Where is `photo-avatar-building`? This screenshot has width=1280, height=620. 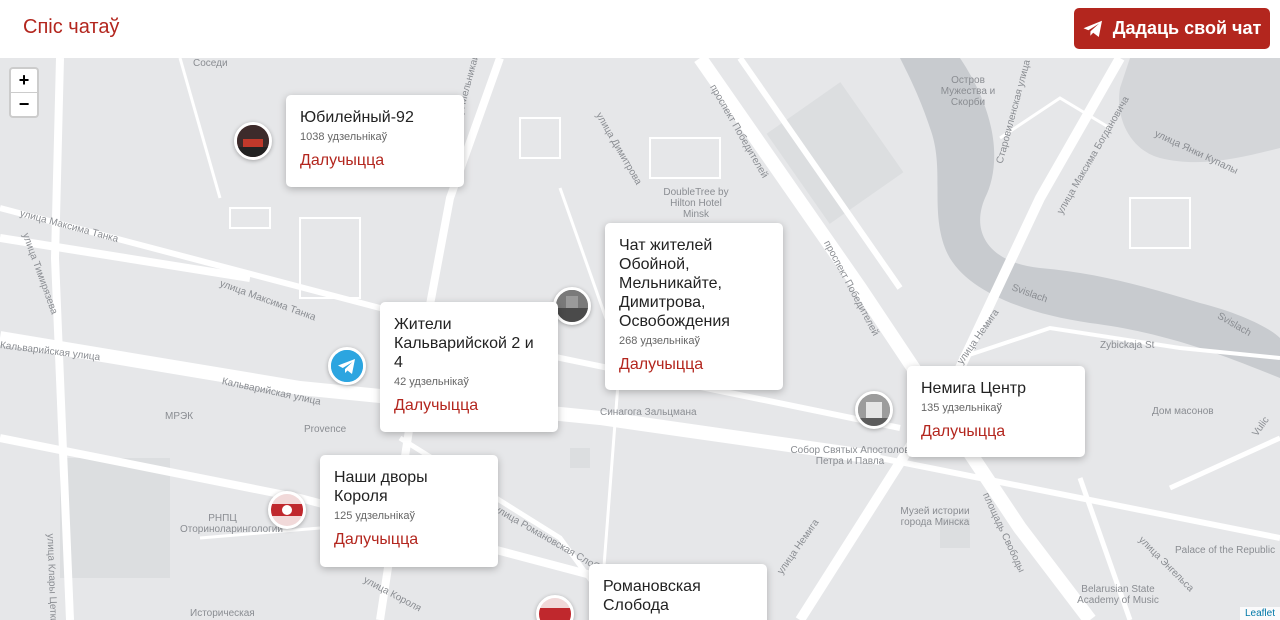
photo-avatar-building is located at coordinates (874, 410).